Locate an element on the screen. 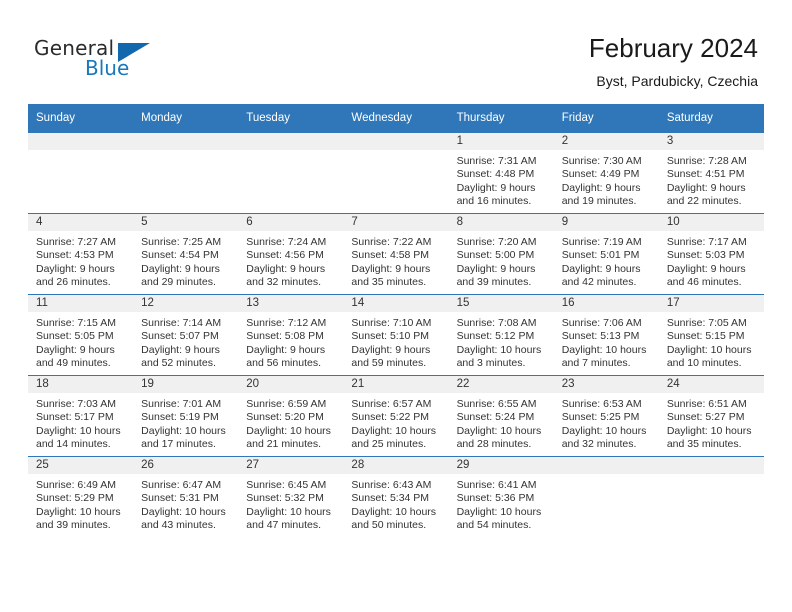  title-block: February 2024 Byst, Pardubicky, Czechia is located at coordinates (673, 60).